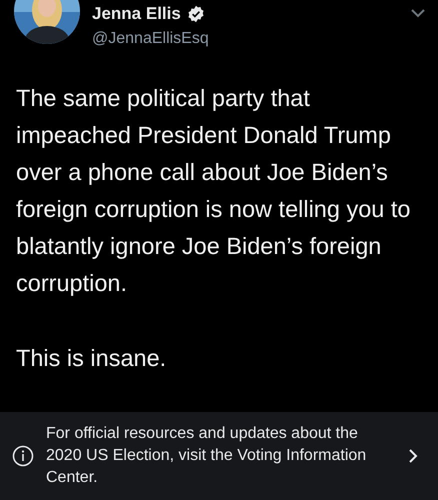  I want to click on info-icon, so click(23, 456).